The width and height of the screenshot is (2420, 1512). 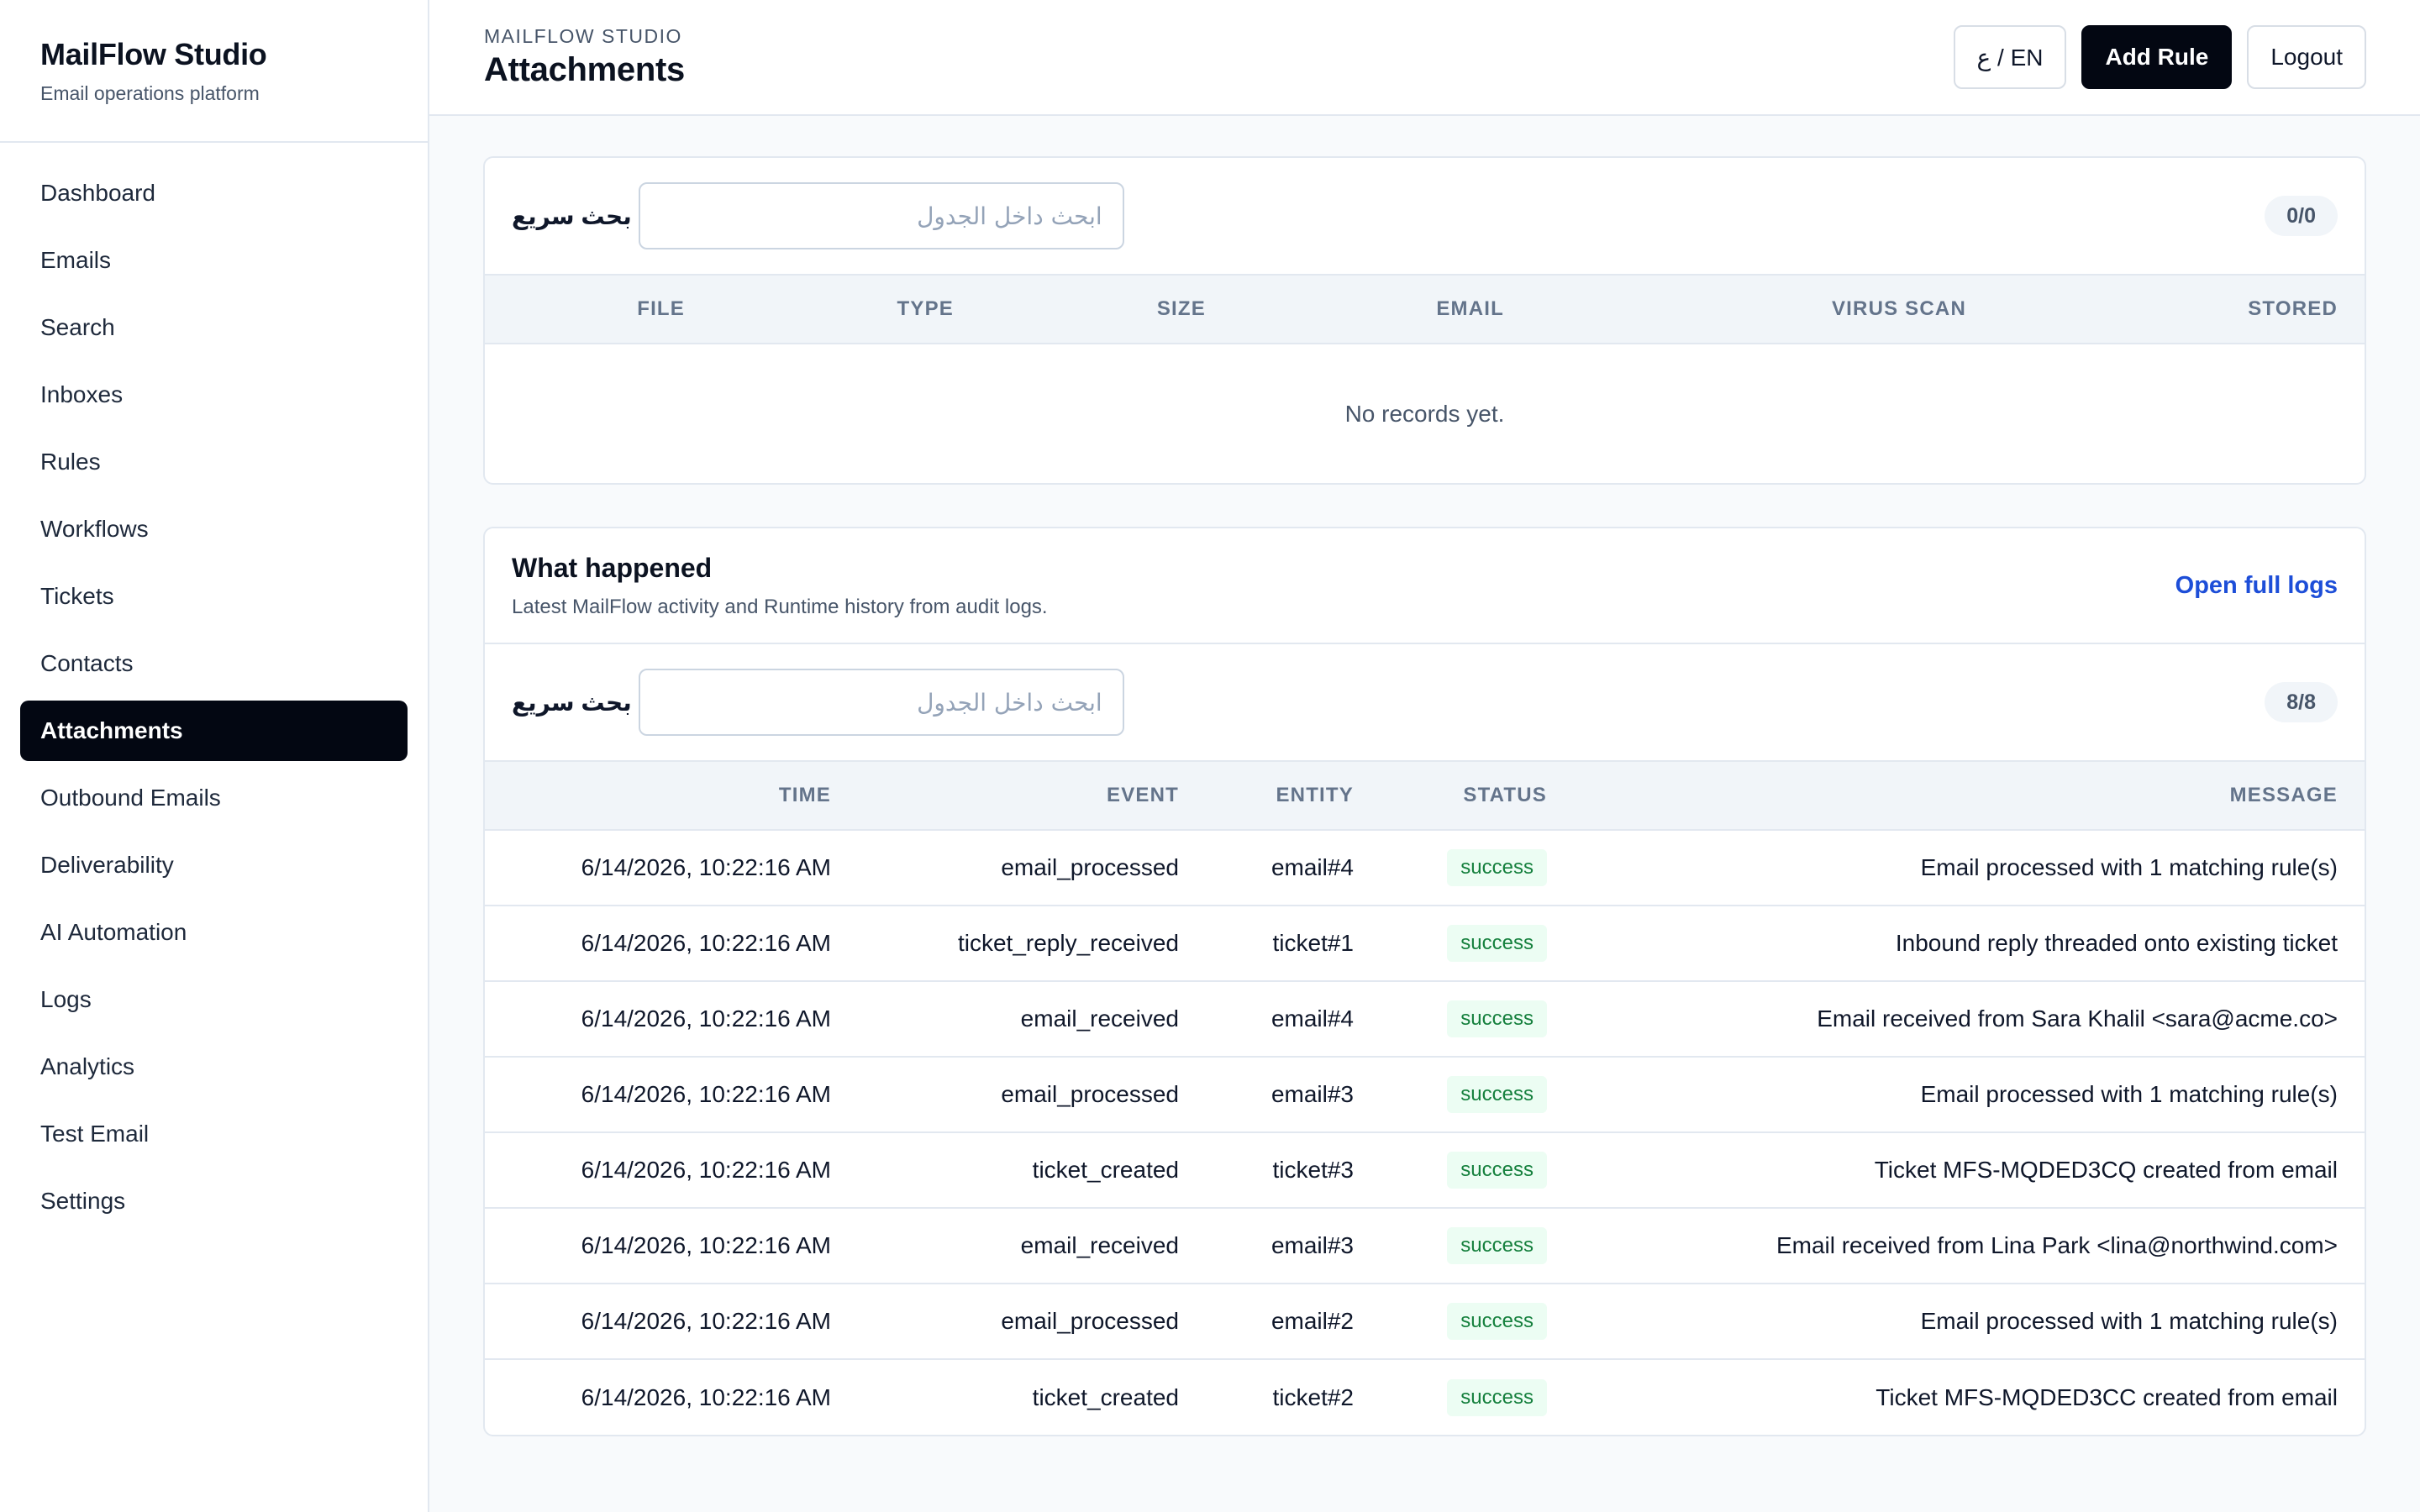 What do you see at coordinates (1293, 795) in the screenshot?
I see `column-header-entity: ENTITY` at bounding box center [1293, 795].